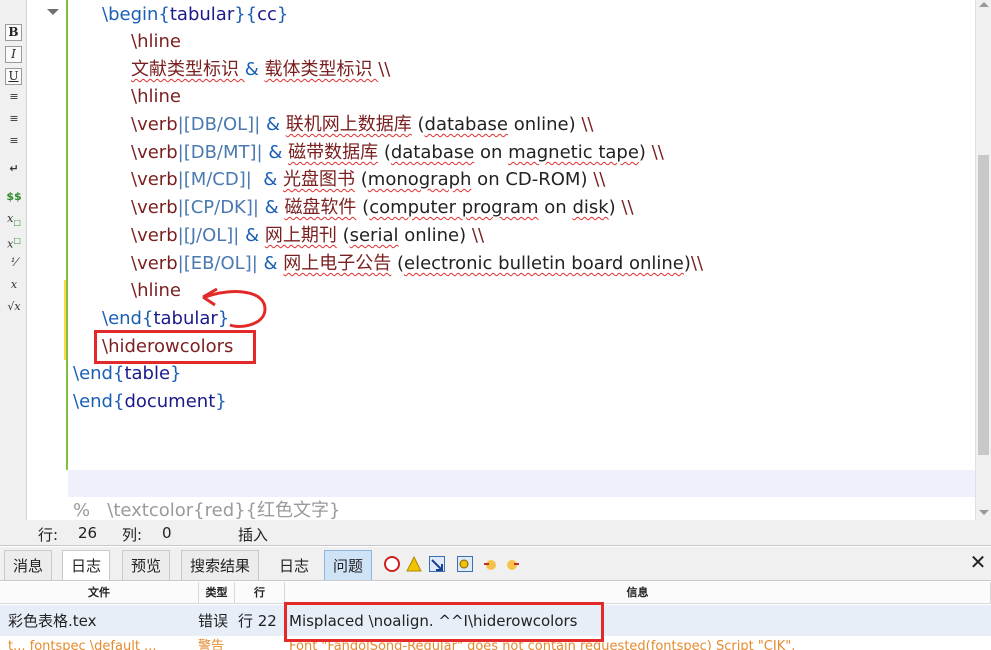 The height and width of the screenshot is (650, 991). What do you see at coordinates (175, 347) in the screenshot?
I see `annotation-box-hiderowcolors` at bounding box center [175, 347].